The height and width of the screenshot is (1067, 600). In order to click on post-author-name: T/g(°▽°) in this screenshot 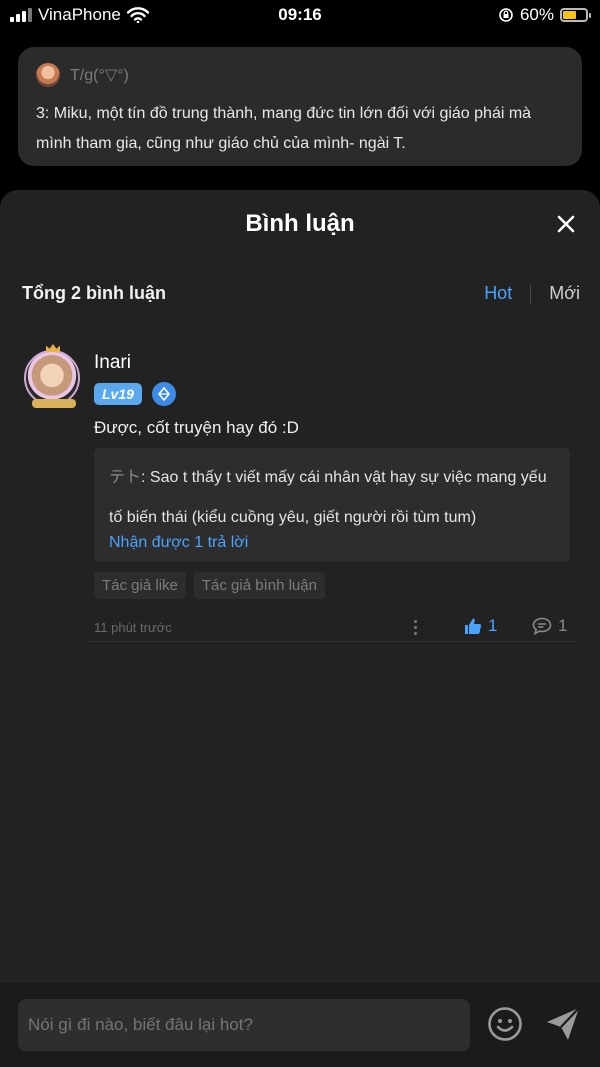, I will do `click(99, 75)`.